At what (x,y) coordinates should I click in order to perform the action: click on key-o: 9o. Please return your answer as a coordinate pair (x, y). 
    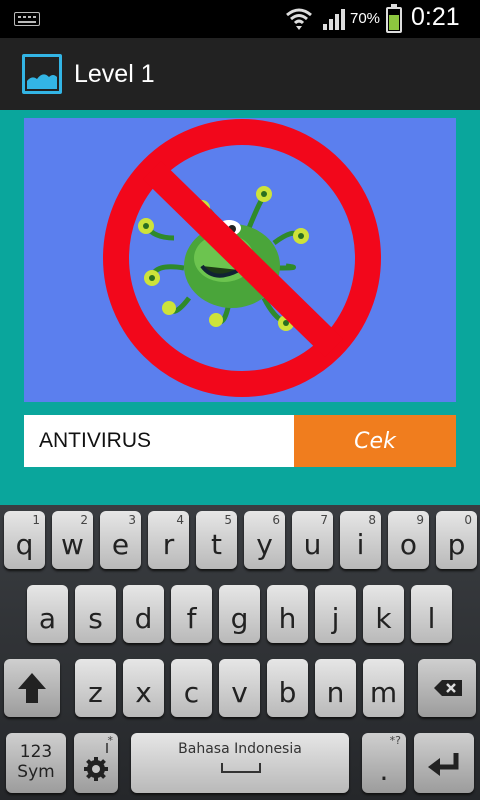
    Looking at the image, I should click on (408, 540).